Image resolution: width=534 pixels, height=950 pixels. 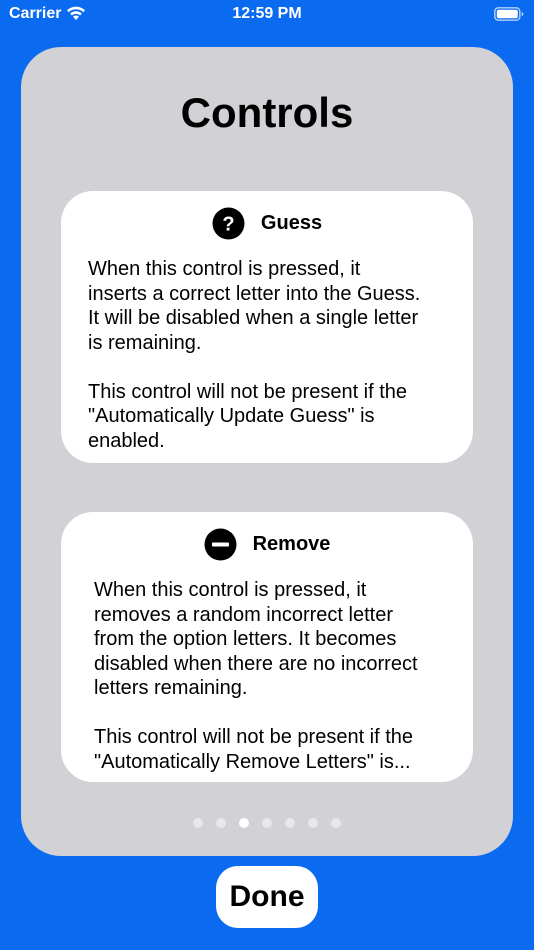 I want to click on minus-circle-icon, so click(x=220, y=544).